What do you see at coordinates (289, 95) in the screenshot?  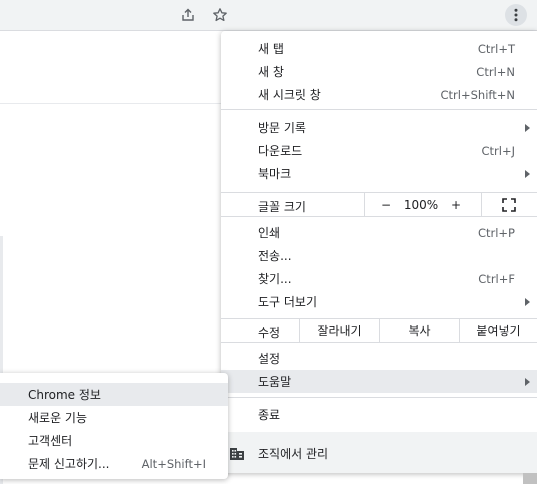 I see `menu-item-label: 새 시크릿 창` at bounding box center [289, 95].